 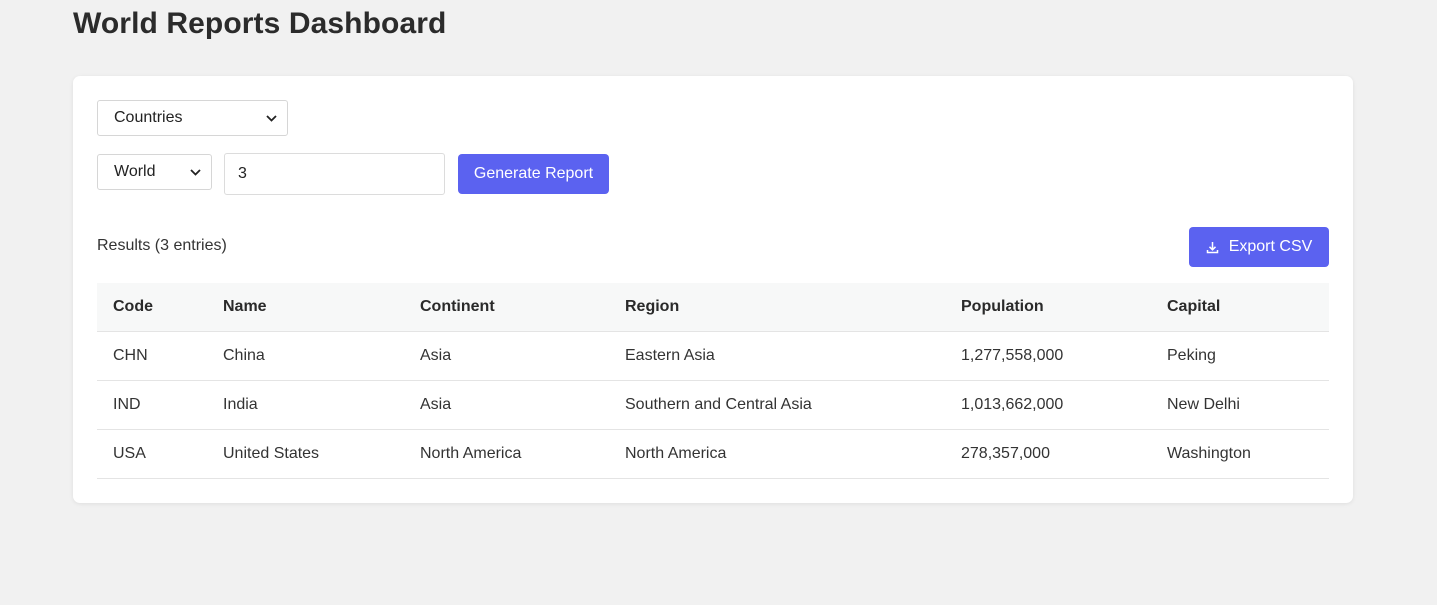 What do you see at coordinates (471, 453) in the screenshot?
I see `cell-continent: North America` at bounding box center [471, 453].